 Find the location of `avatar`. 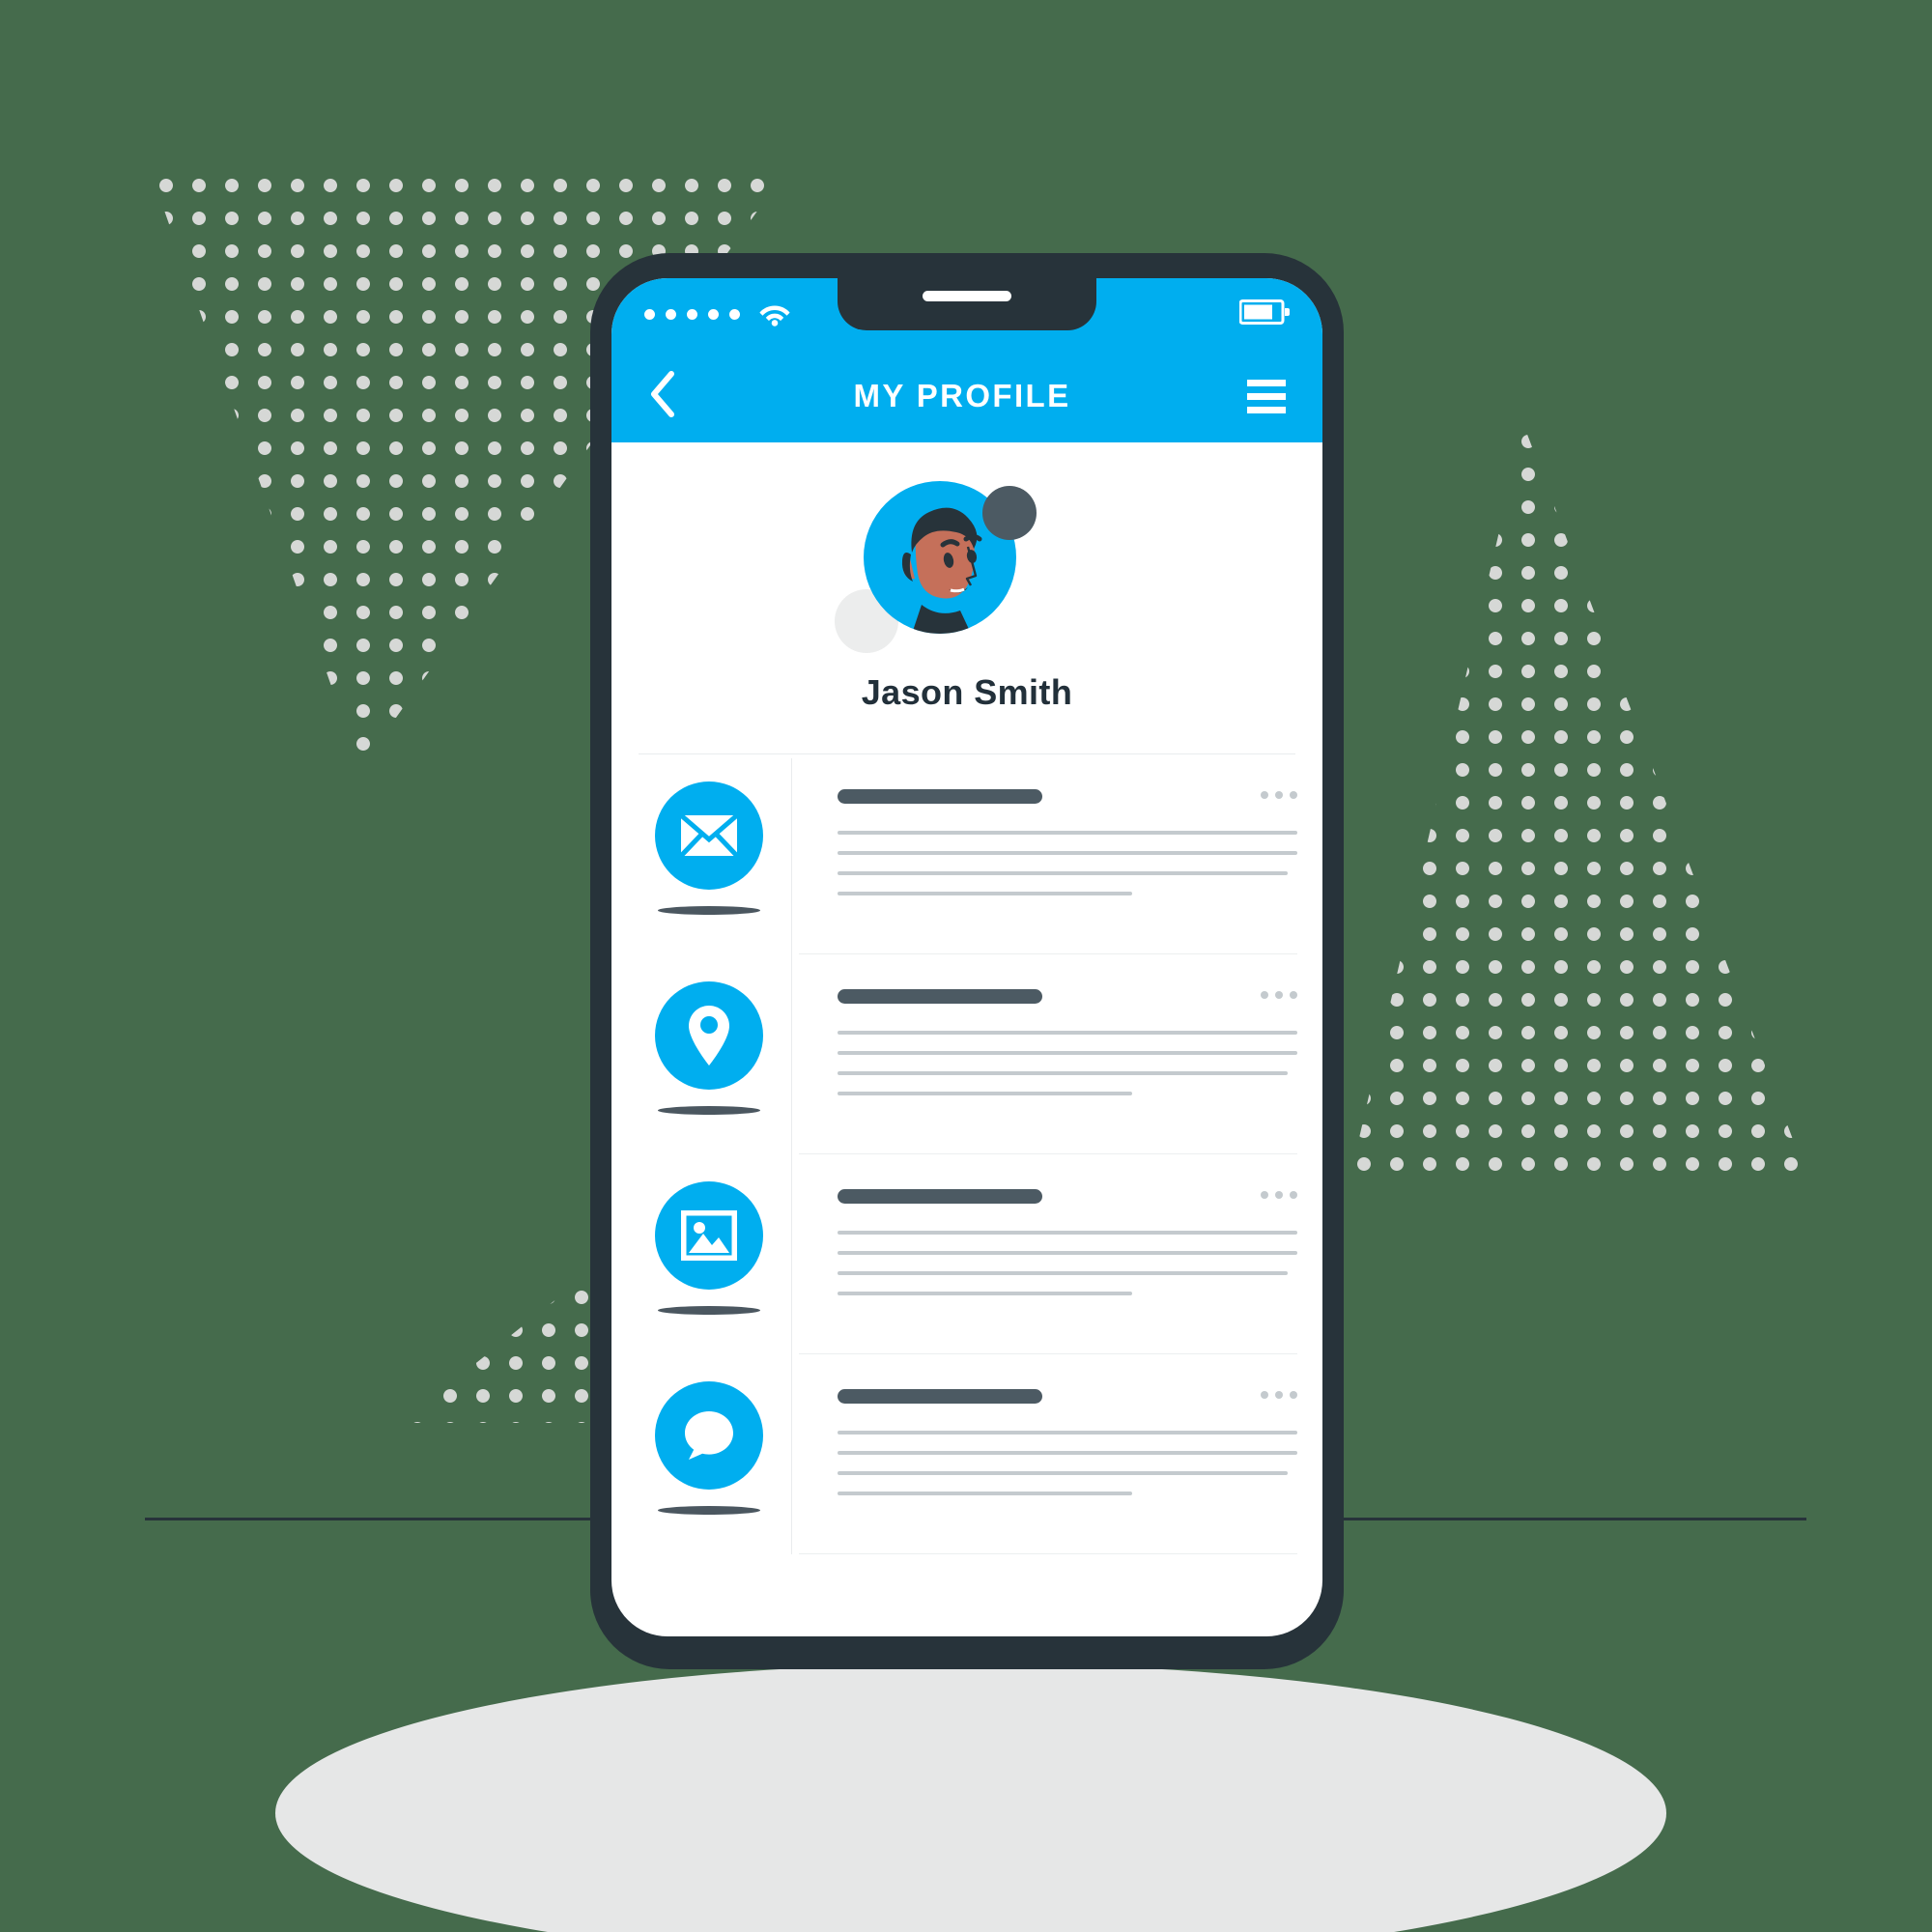

avatar is located at coordinates (967, 568).